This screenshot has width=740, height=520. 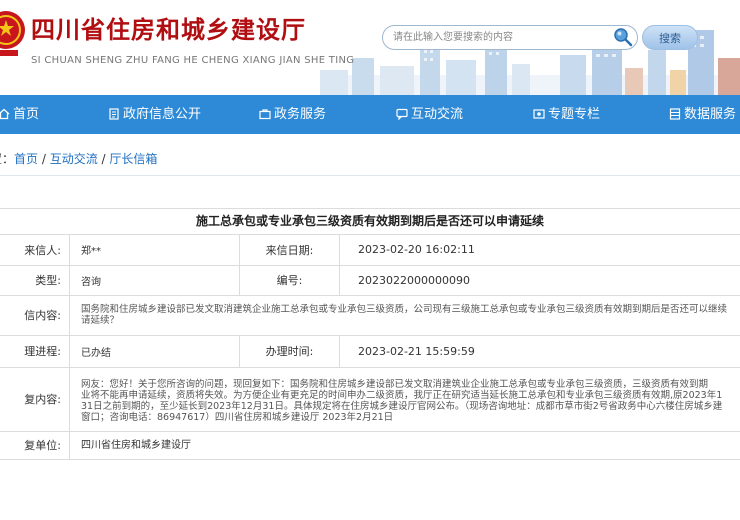 I want to click on content-label-cell: 信内容:, so click(x=35, y=315).